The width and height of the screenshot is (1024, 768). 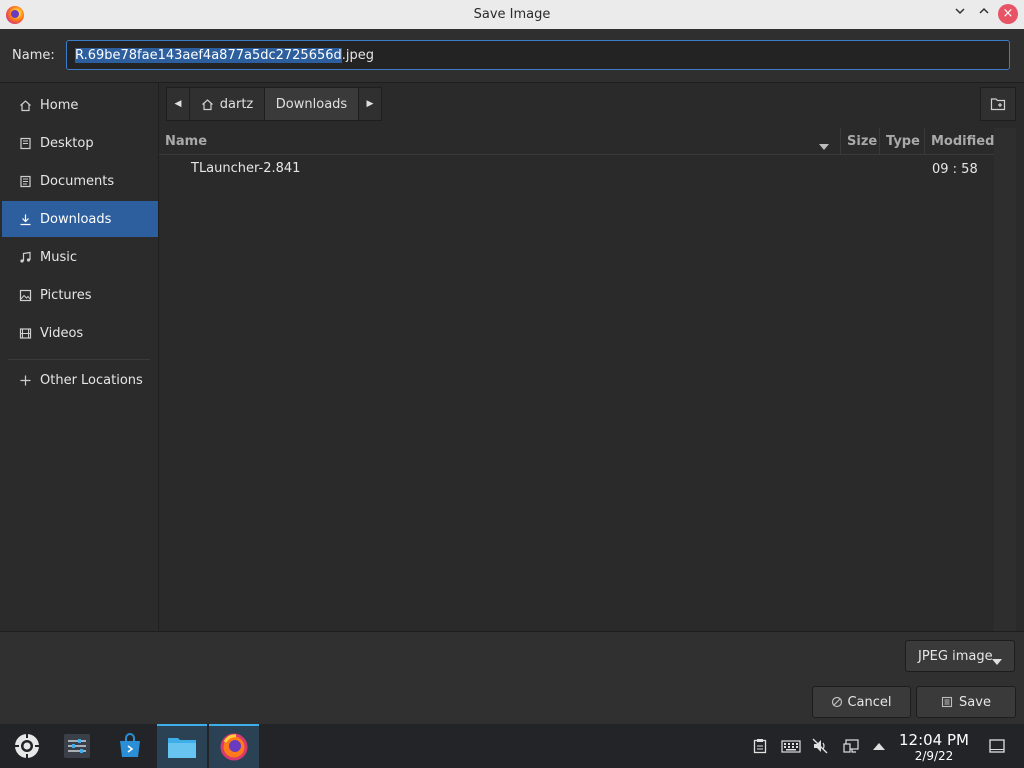 What do you see at coordinates (851, 746) in the screenshot?
I see `network-wired-icon` at bounding box center [851, 746].